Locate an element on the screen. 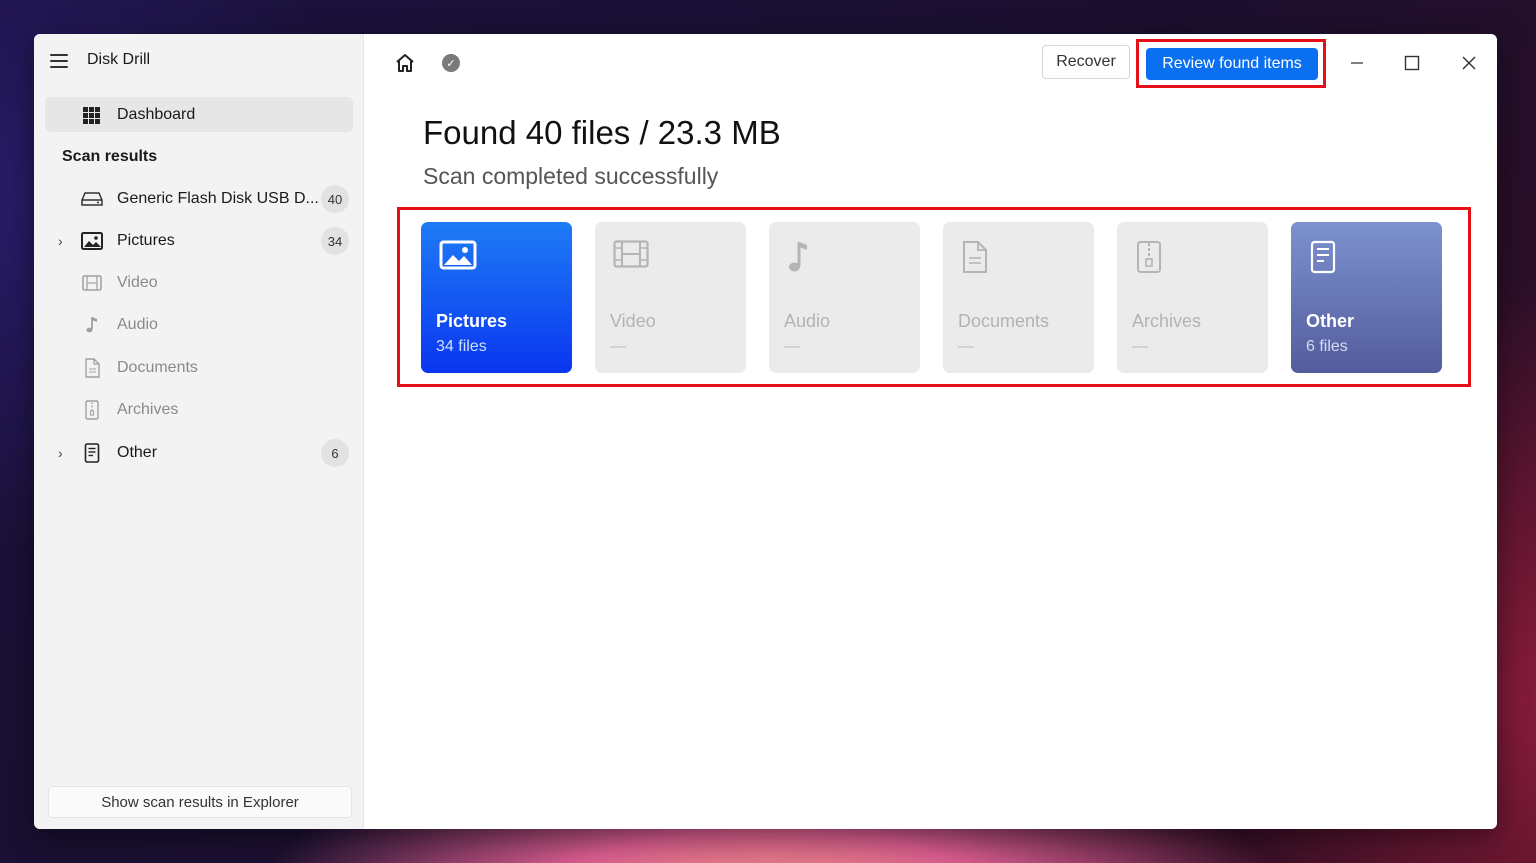 This screenshot has width=1536, height=863. sidebar-item-other: › Other 6 is located at coordinates (199, 453).